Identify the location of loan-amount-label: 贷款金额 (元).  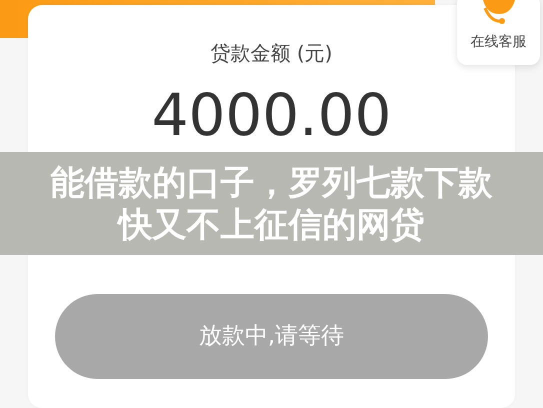
(271, 53).